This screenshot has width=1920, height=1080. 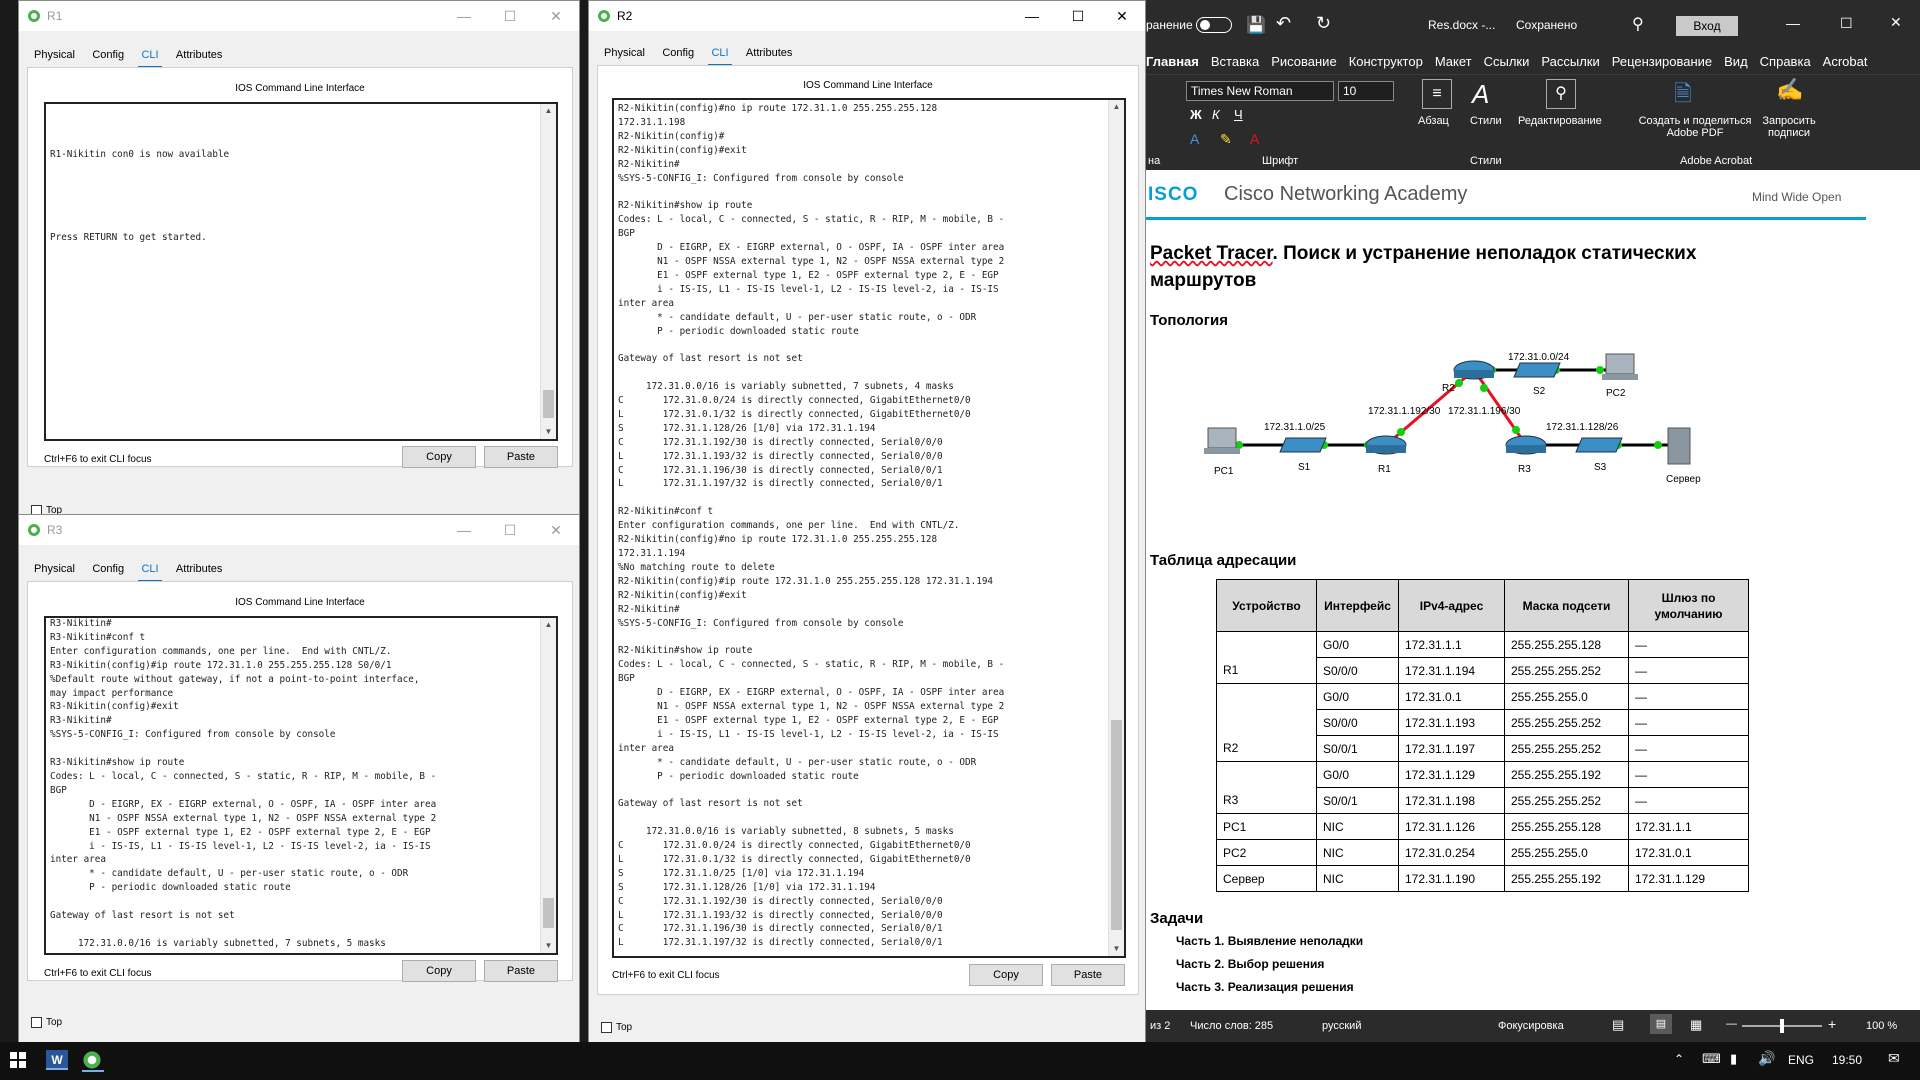 What do you see at coordinates (1638, 24) in the screenshot?
I see `search-icon: ⚲` at bounding box center [1638, 24].